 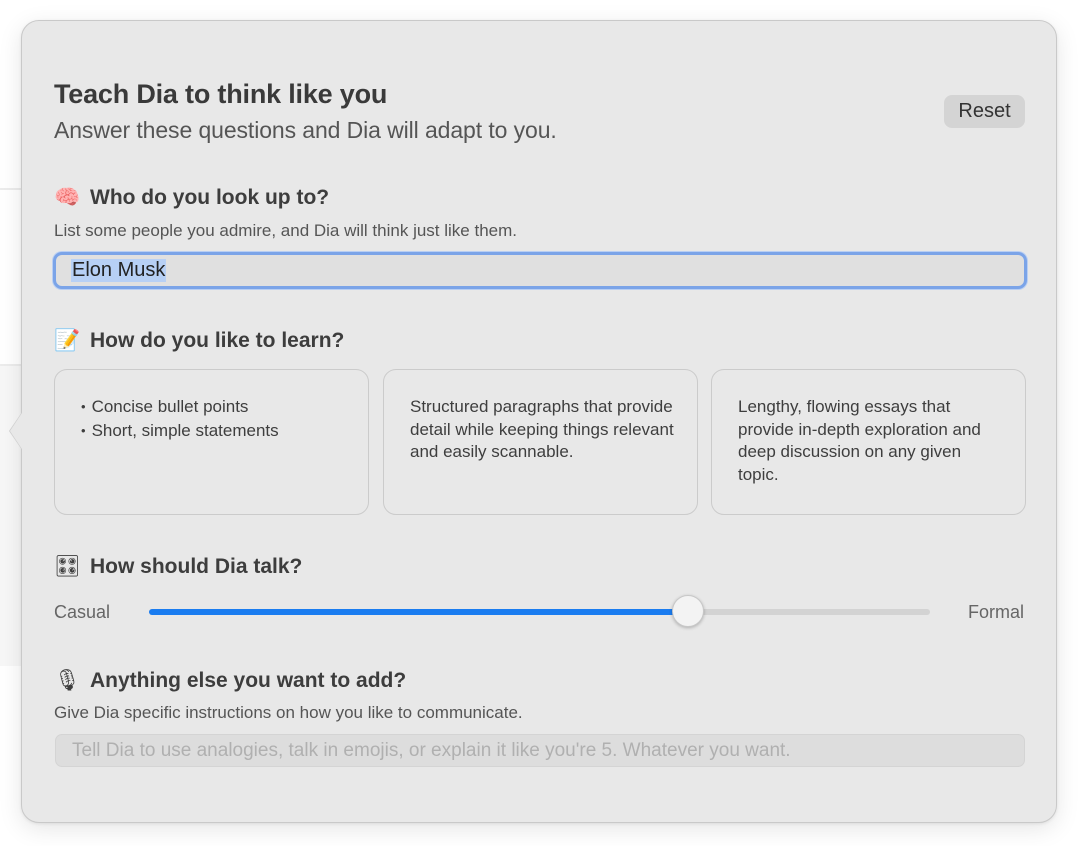 What do you see at coordinates (67, 566) in the screenshot?
I see `control-knobs-icon: 🎛` at bounding box center [67, 566].